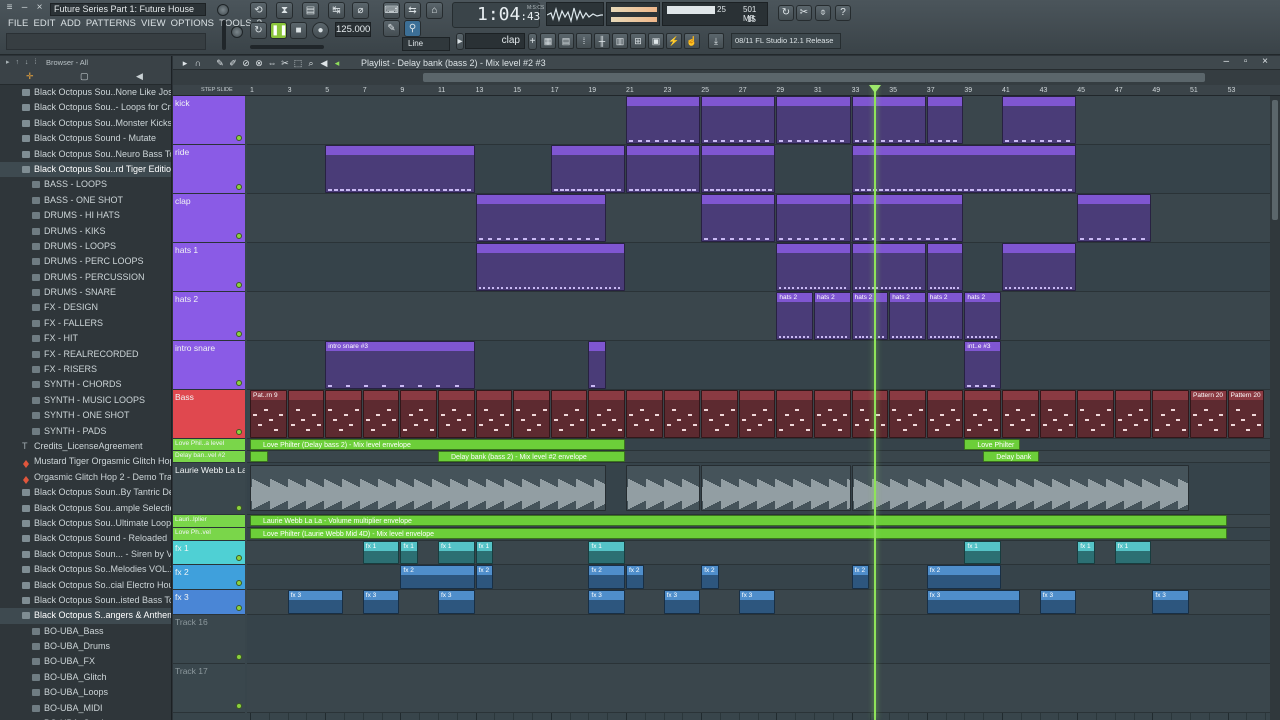  I want to click on channel-rack-icon: ⁞, so click(584, 41).